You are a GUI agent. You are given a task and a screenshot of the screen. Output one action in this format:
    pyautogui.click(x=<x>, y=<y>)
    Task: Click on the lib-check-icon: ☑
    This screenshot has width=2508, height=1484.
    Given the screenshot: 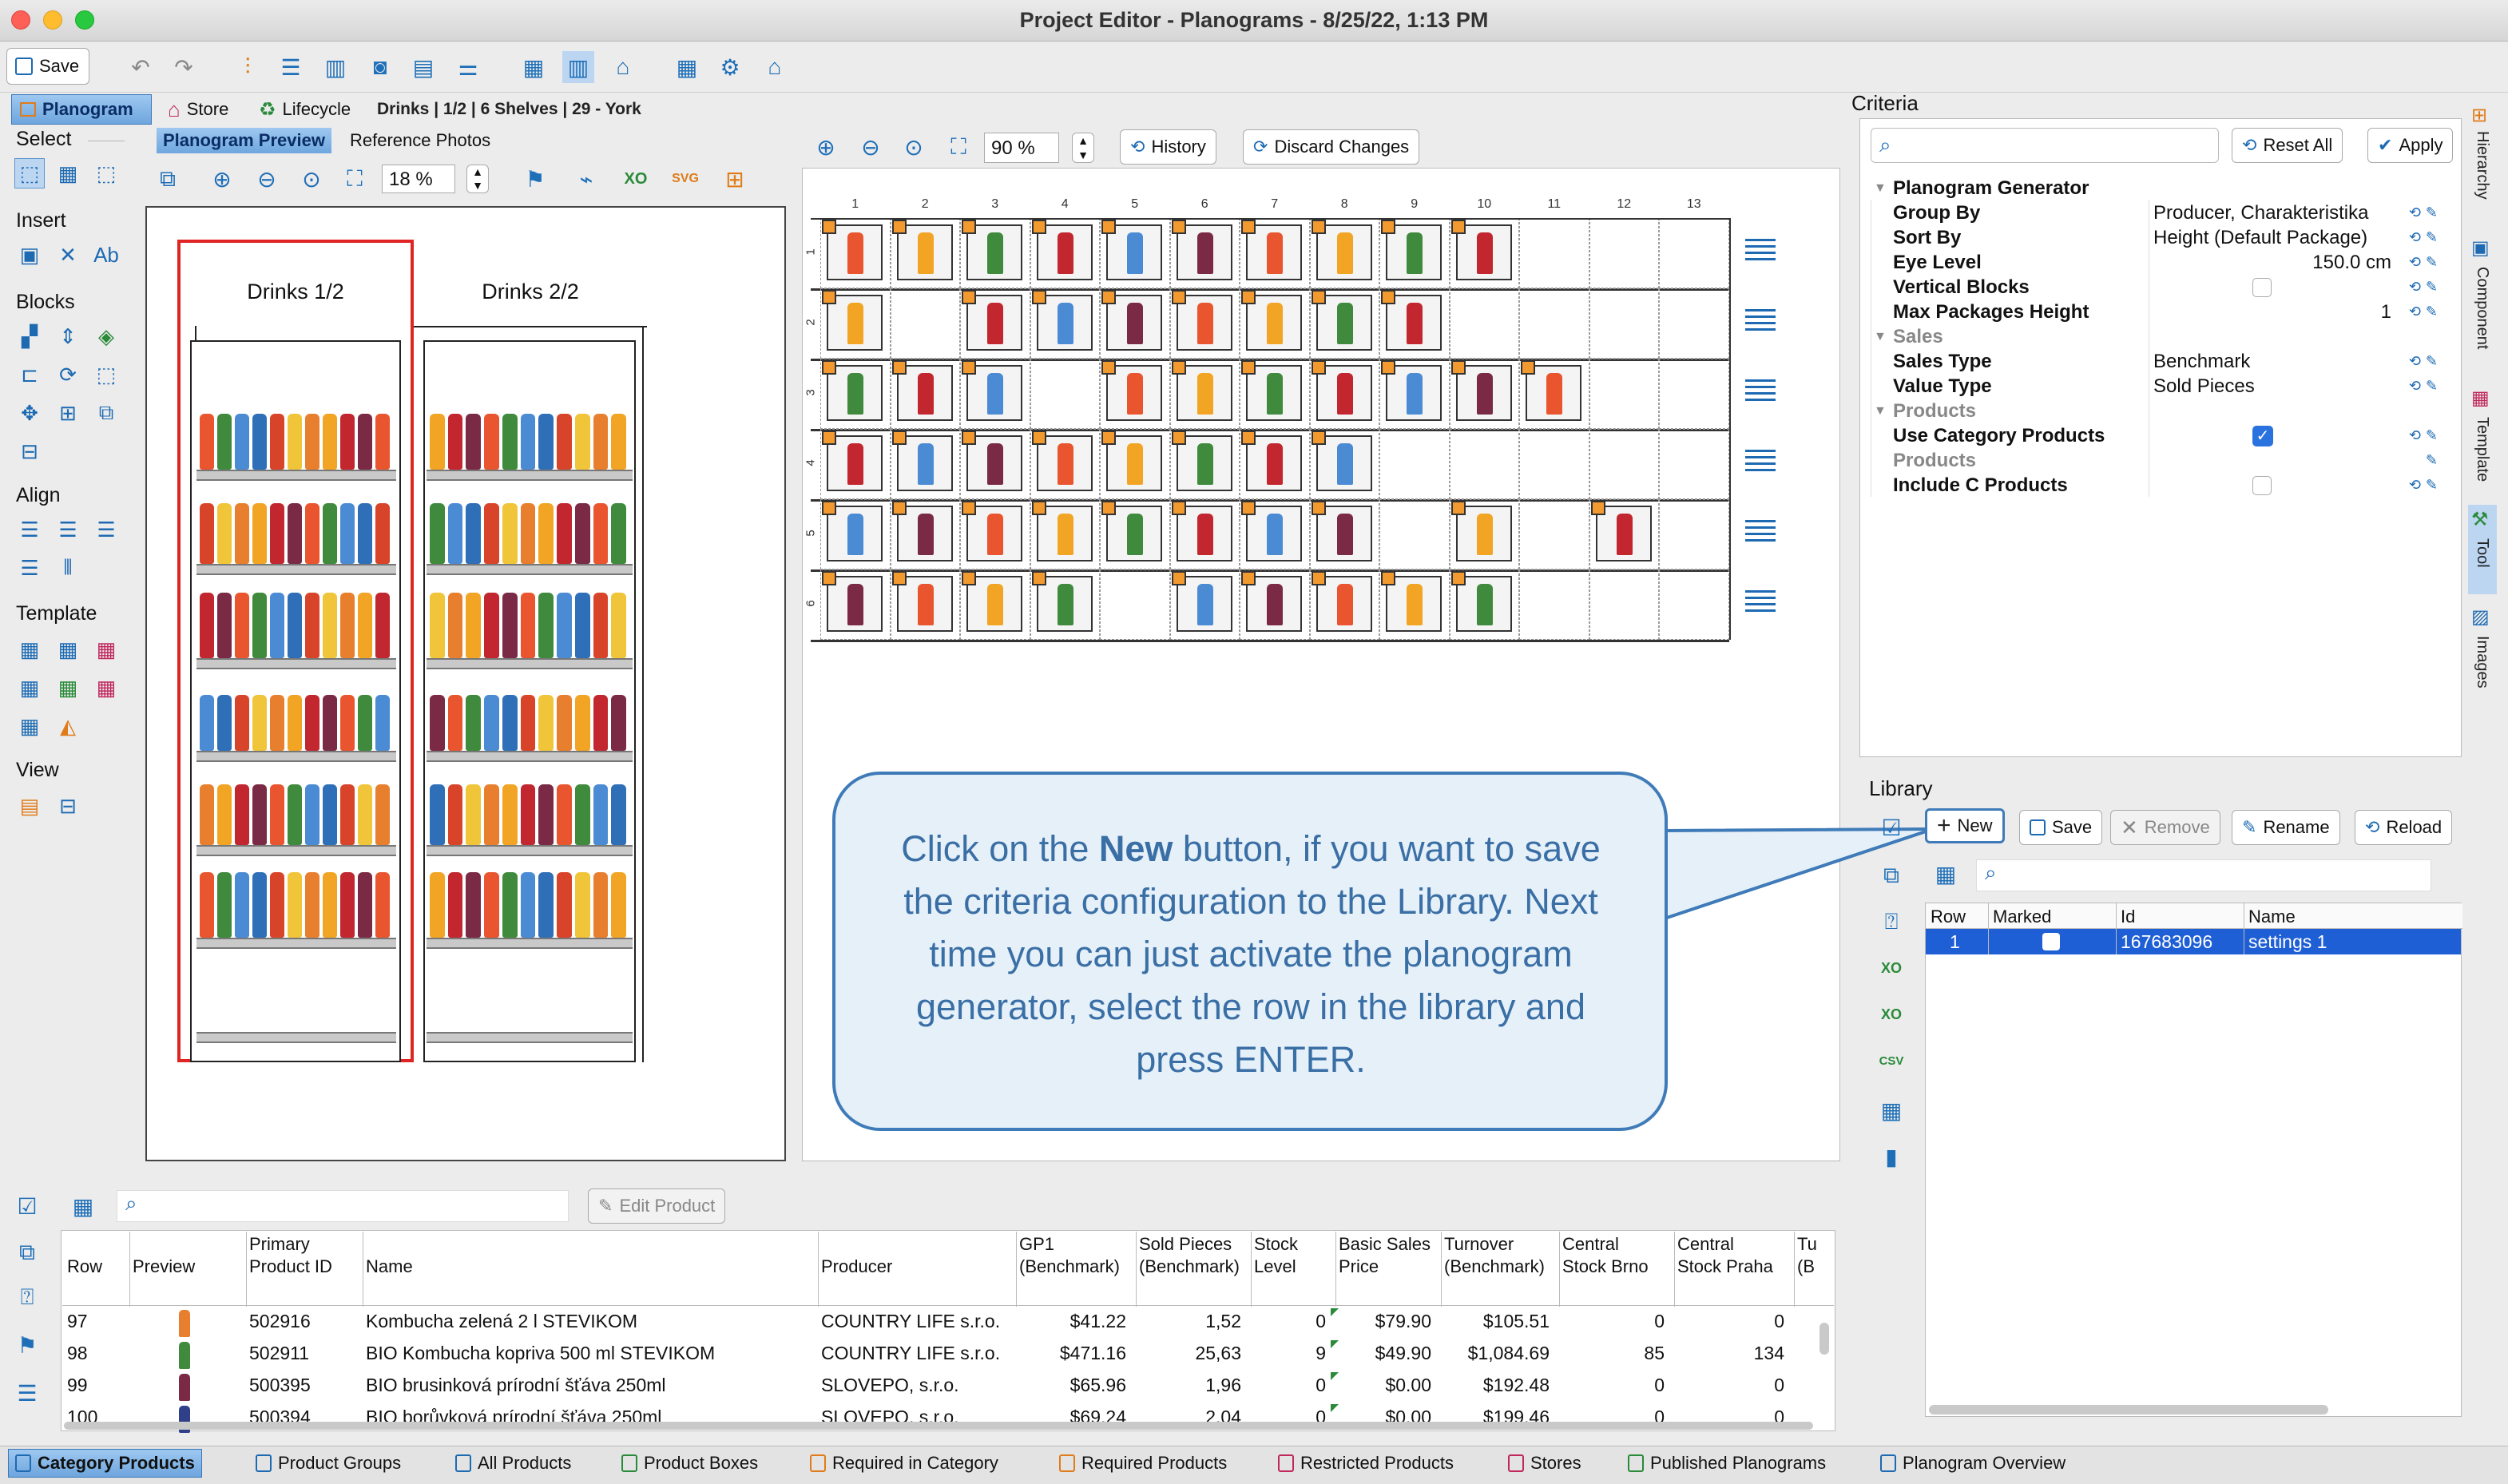 What is the action you would take?
    pyautogui.click(x=1891, y=827)
    